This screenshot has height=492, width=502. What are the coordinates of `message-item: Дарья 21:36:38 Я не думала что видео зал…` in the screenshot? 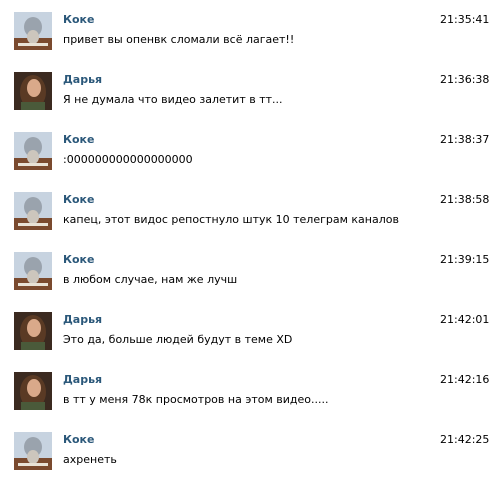 It's located at (251, 102).